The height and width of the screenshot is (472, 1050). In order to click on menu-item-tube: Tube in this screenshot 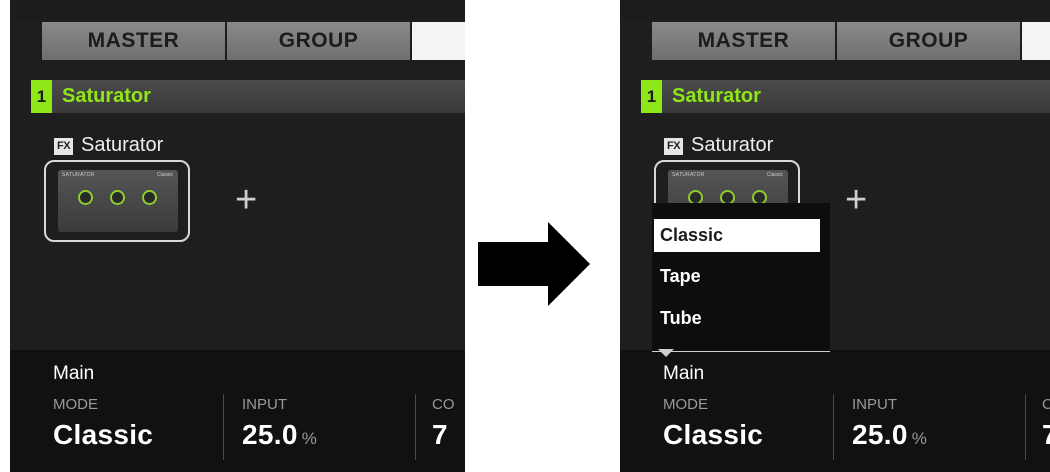, I will do `click(737, 318)`.